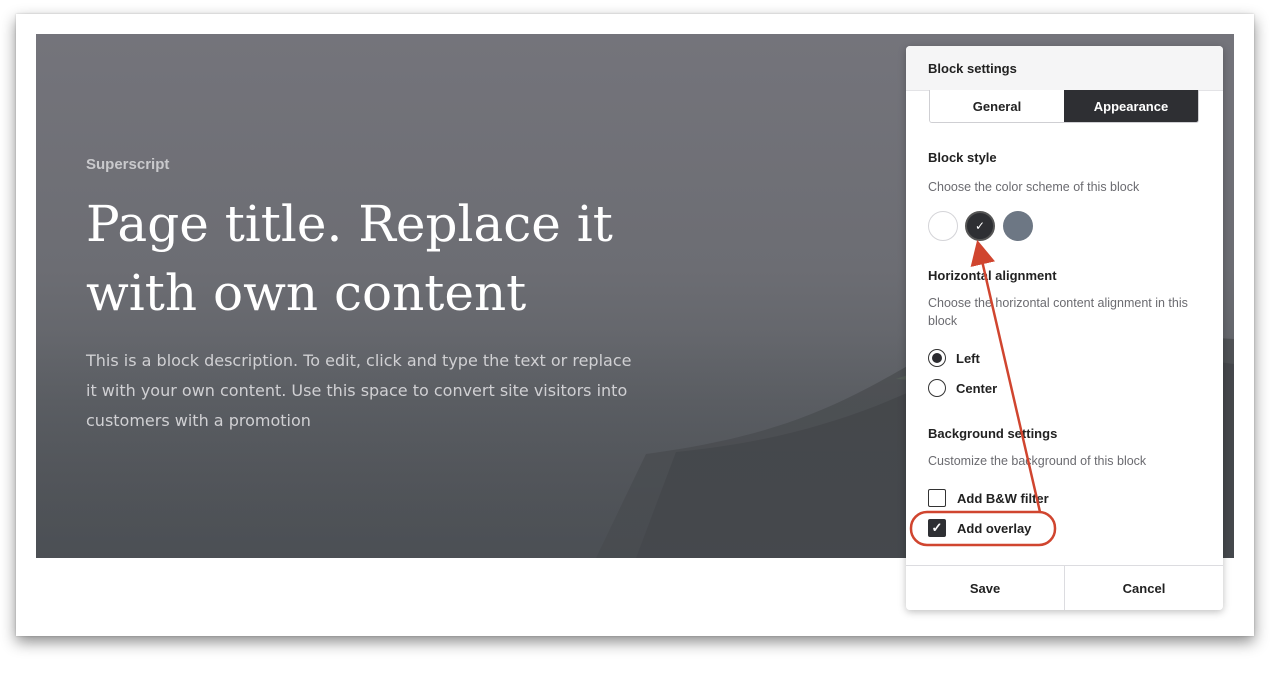 Image resolution: width=1270 pixels, height=674 pixels. What do you see at coordinates (994, 528) in the screenshot?
I see `checkbox-overlay-label: Add overlay` at bounding box center [994, 528].